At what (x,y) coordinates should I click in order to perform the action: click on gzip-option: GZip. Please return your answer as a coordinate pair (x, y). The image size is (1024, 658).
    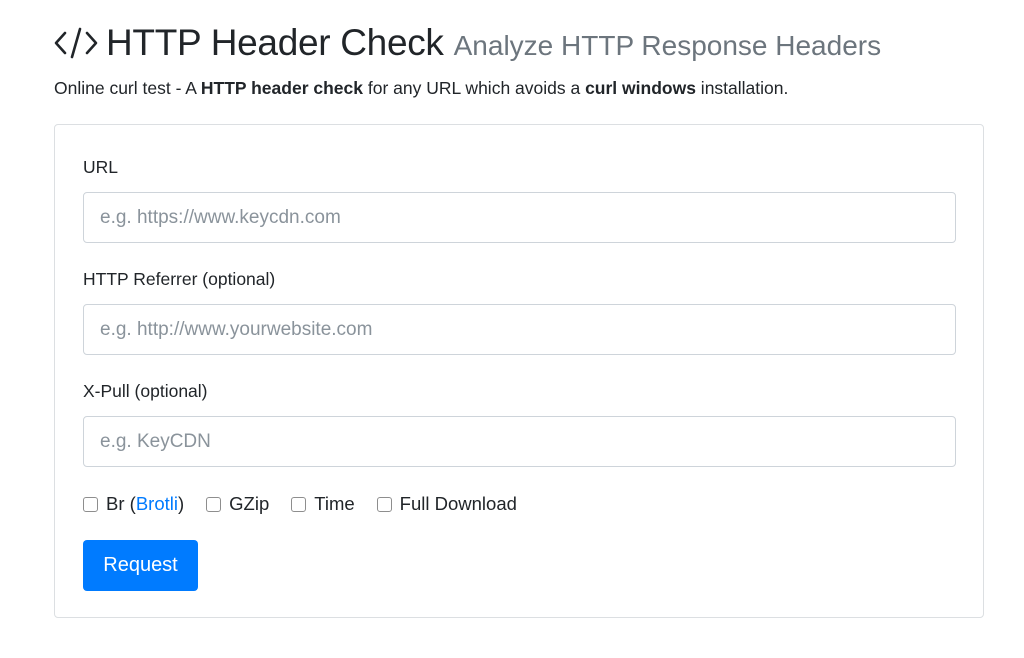
    Looking at the image, I should click on (237, 504).